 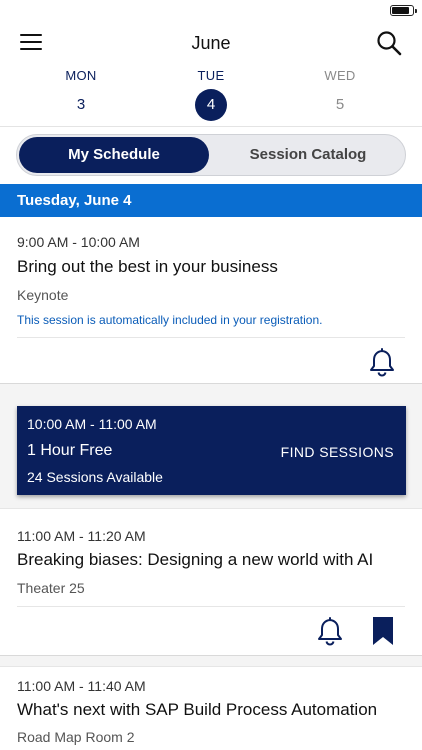 I want to click on tab-my-schedule: My Schedule, so click(x=114, y=155).